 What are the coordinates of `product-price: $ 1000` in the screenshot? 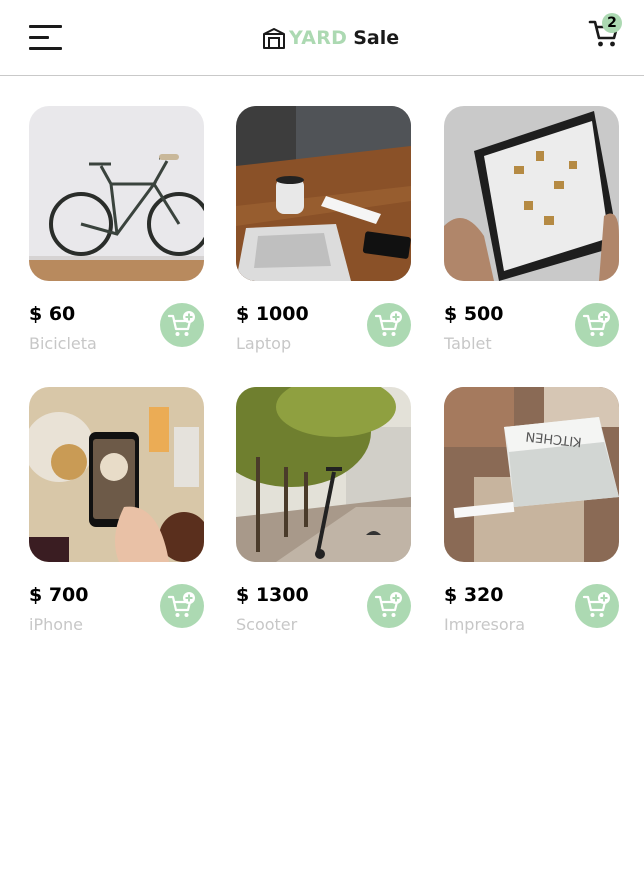 It's located at (272, 314).